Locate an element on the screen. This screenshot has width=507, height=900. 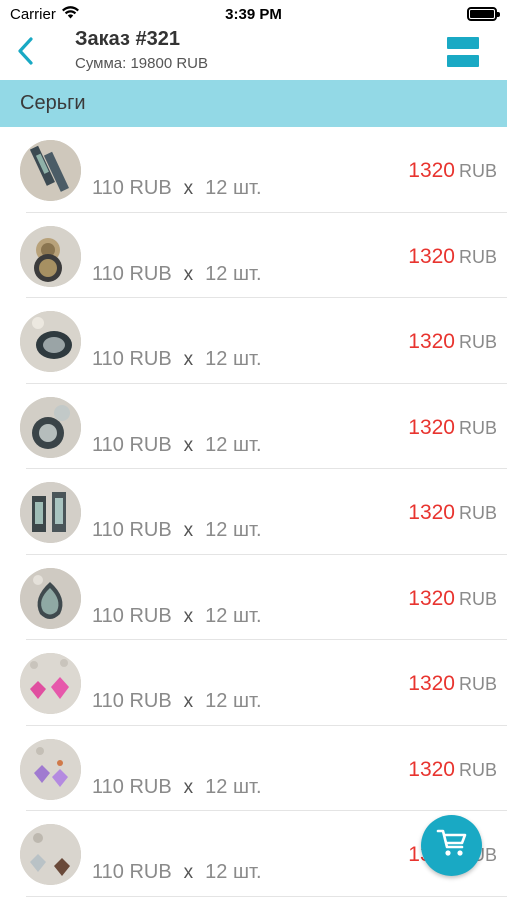
menu-icon is located at coordinates (463, 43).